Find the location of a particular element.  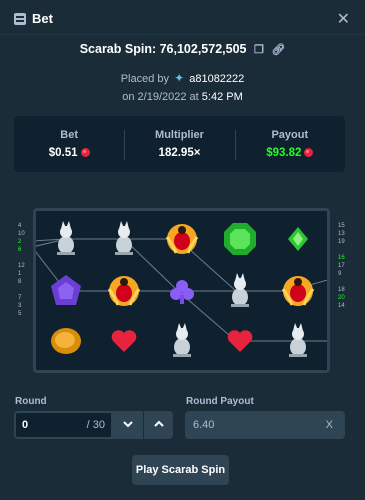

copy-icon: ❐ is located at coordinates (259, 49).